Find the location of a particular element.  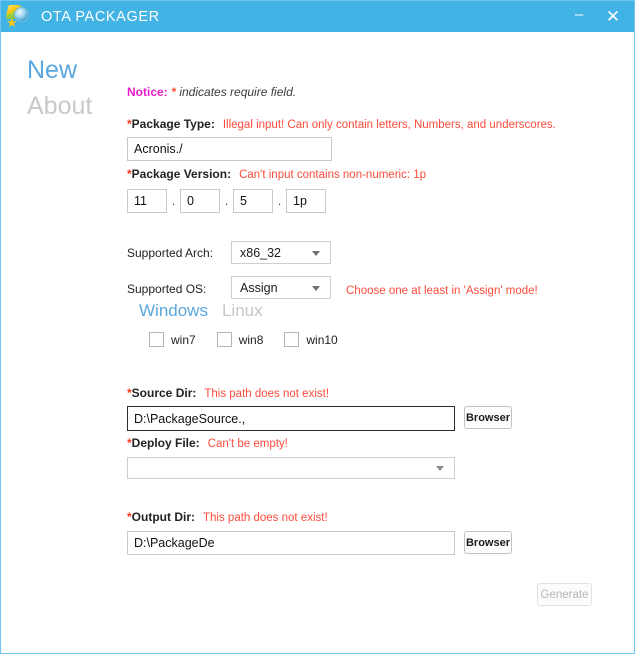

package-type-label-text: Package Type: is located at coordinates (173, 124).